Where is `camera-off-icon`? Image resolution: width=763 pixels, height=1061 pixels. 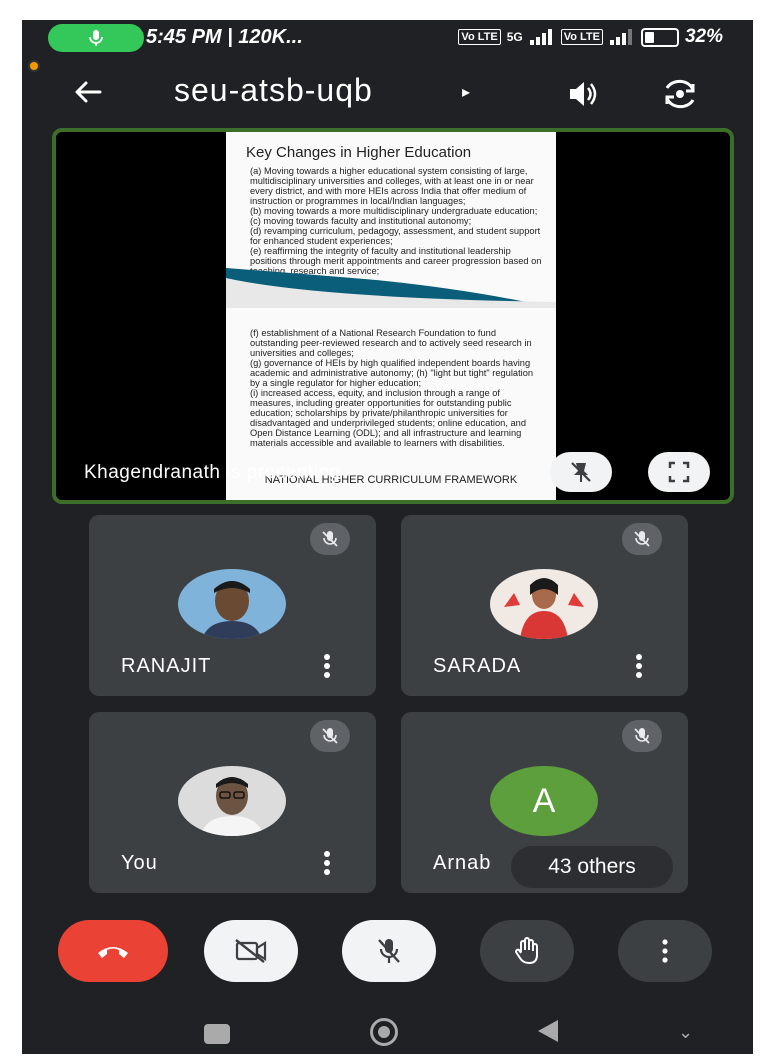 camera-off-icon is located at coordinates (251, 951).